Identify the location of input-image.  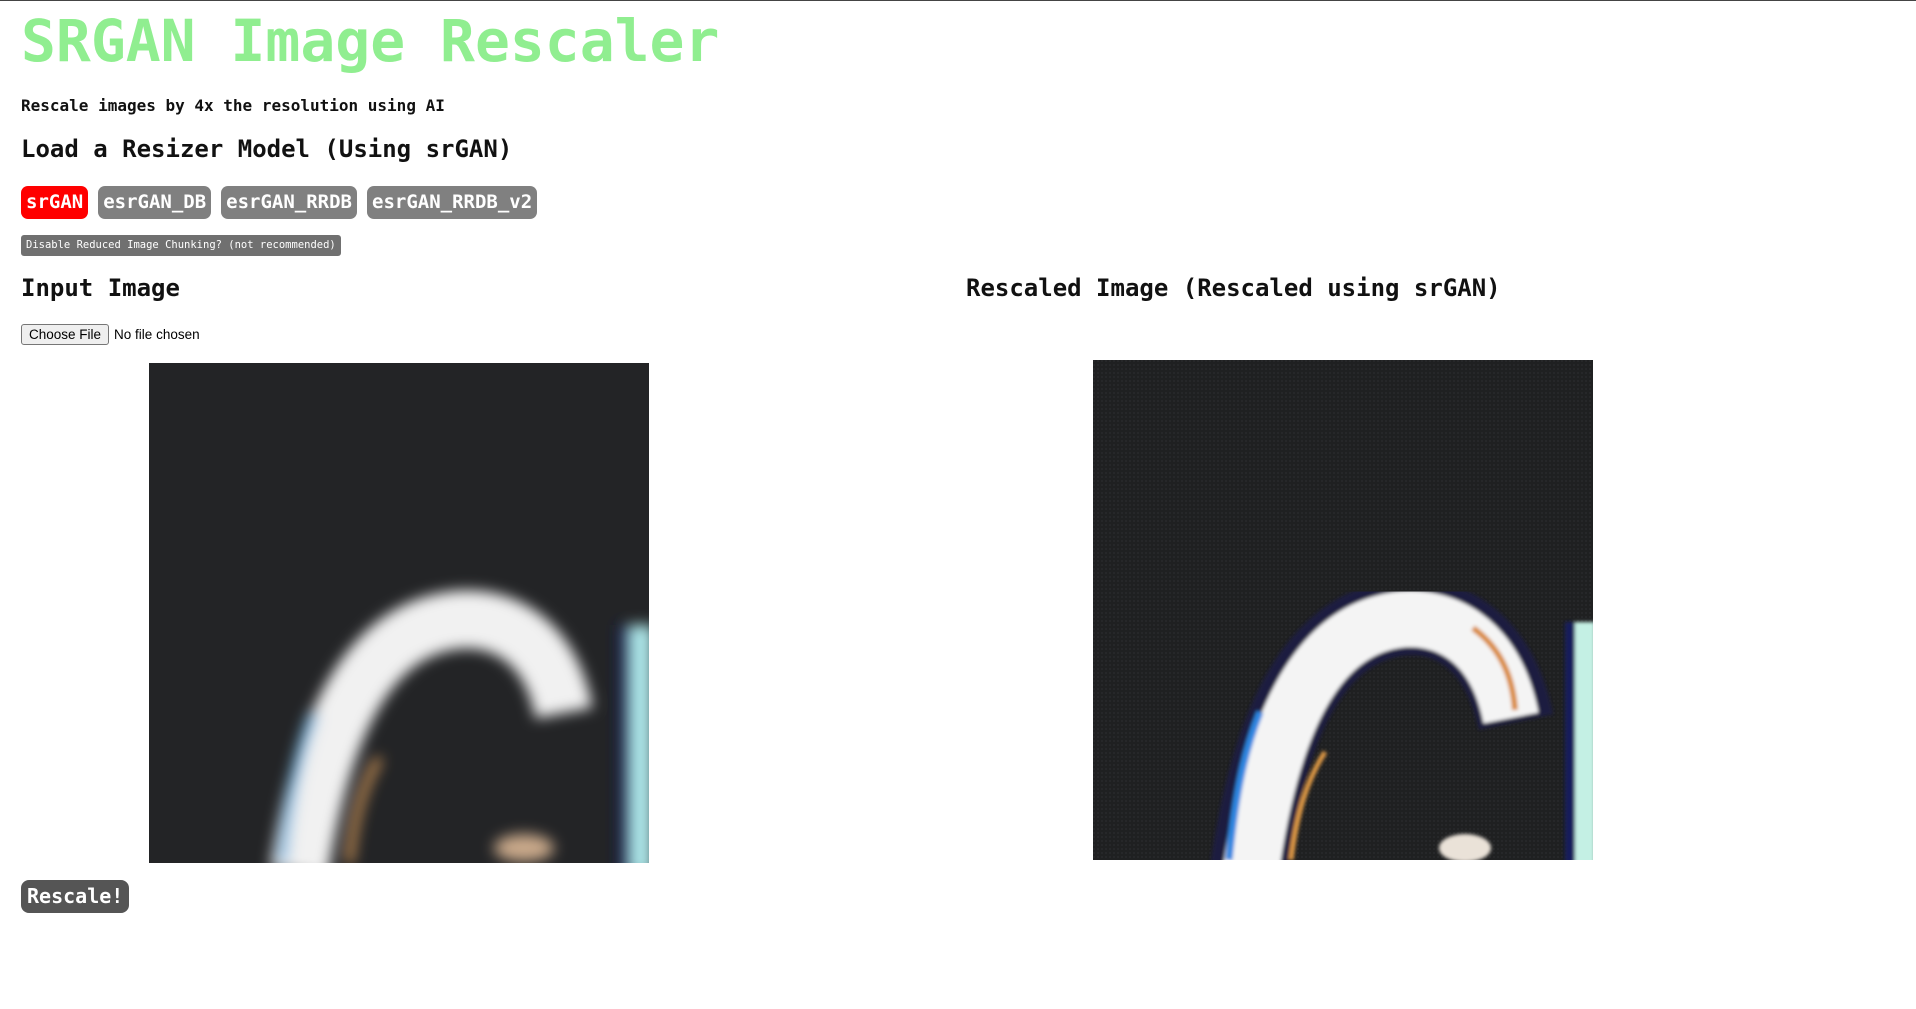
(399, 613).